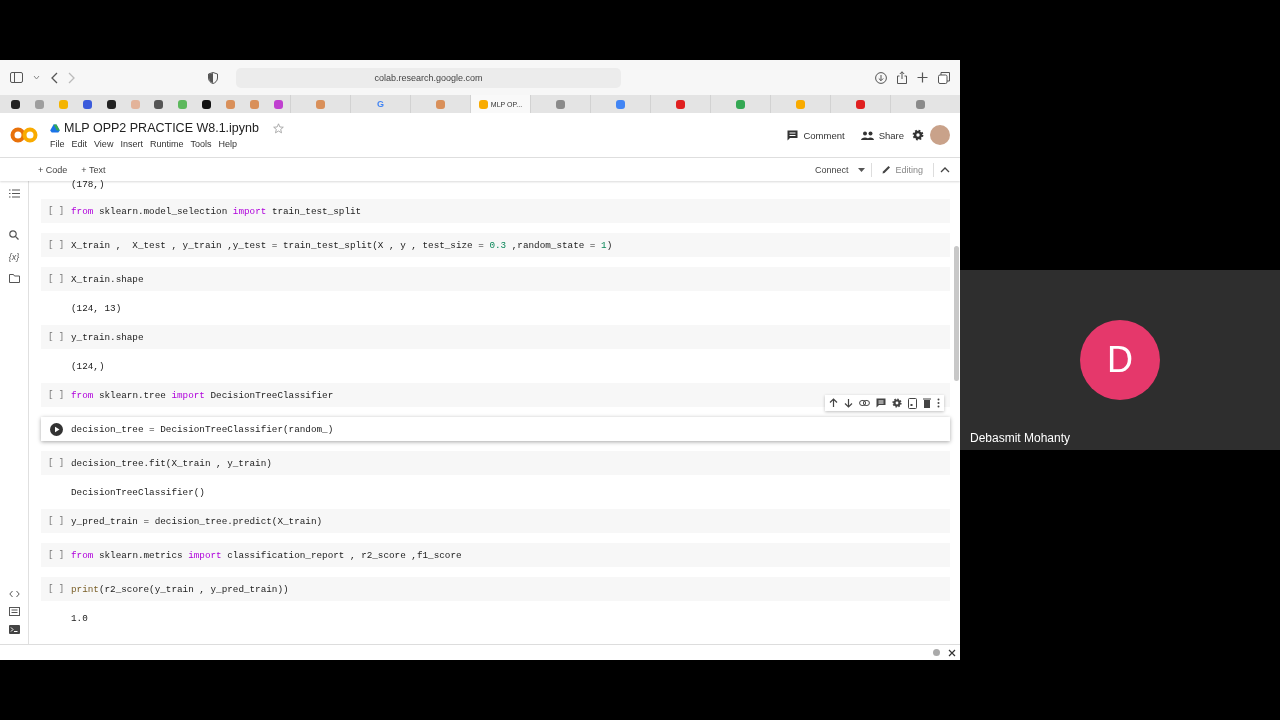  Describe the element at coordinates (79, 144) in the screenshot. I see `menu-item: Edit` at that location.